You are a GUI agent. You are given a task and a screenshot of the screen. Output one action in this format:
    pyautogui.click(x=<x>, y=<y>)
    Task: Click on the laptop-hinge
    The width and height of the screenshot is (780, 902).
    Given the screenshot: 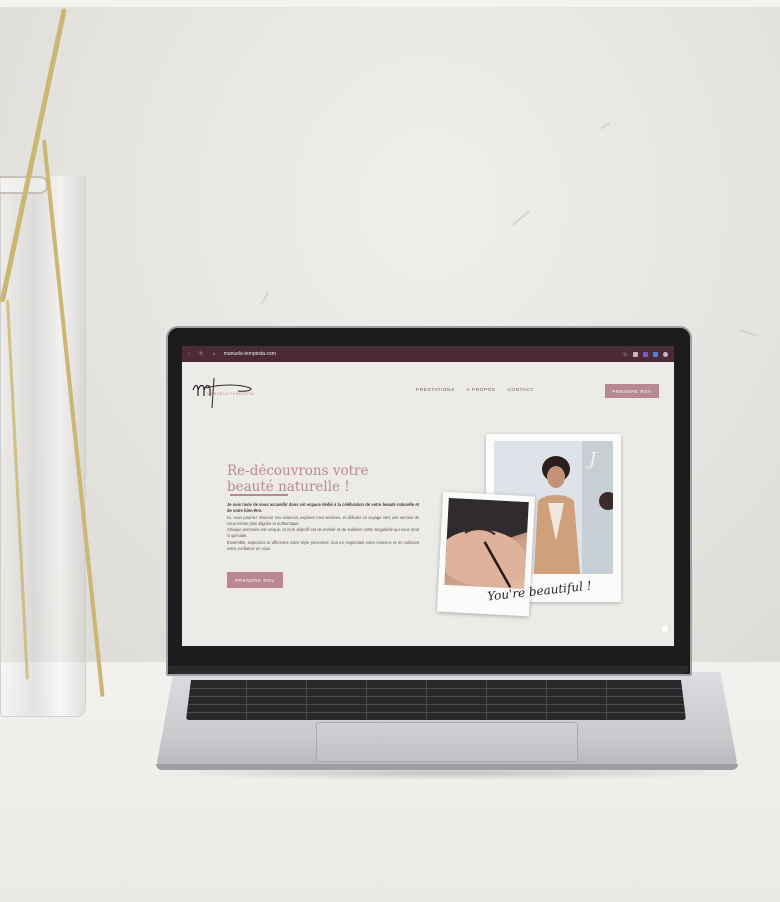 What is the action you would take?
    pyautogui.click(x=428, y=670)
    